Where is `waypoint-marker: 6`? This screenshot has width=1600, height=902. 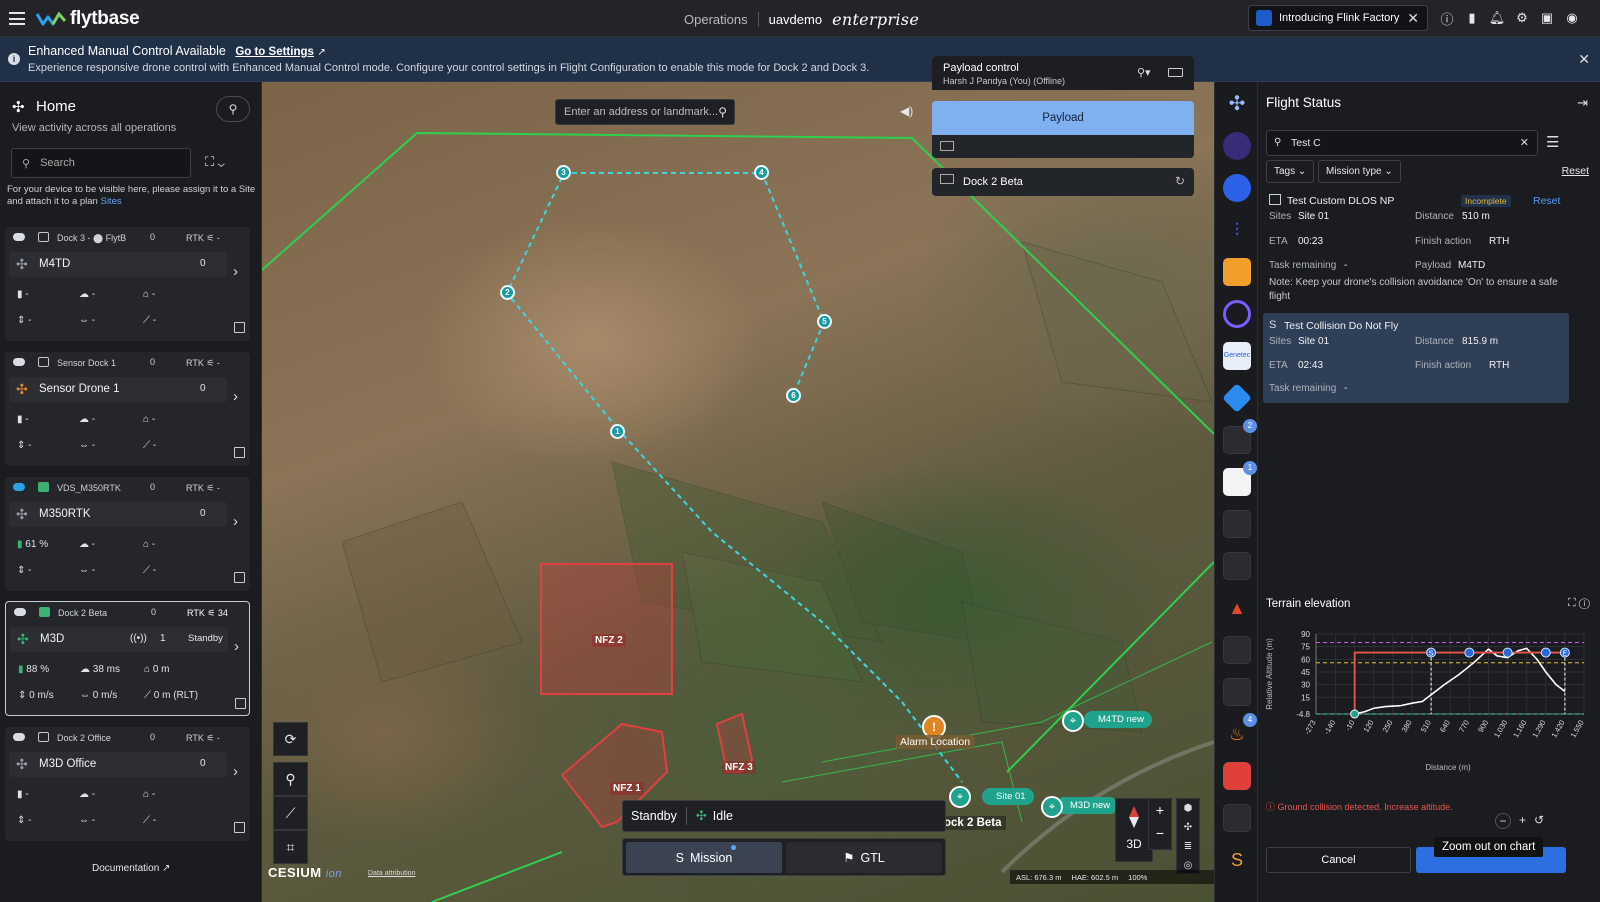 waypoint-marker: 6 is located at coordinates (793, 395).